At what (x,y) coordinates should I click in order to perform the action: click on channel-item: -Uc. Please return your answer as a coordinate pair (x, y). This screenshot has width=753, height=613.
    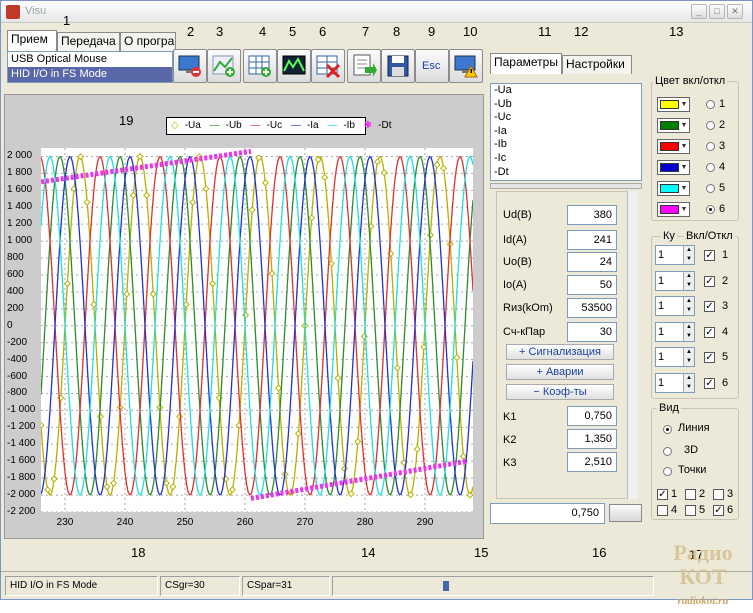
    Looking at the image, I should click on (566, 118).